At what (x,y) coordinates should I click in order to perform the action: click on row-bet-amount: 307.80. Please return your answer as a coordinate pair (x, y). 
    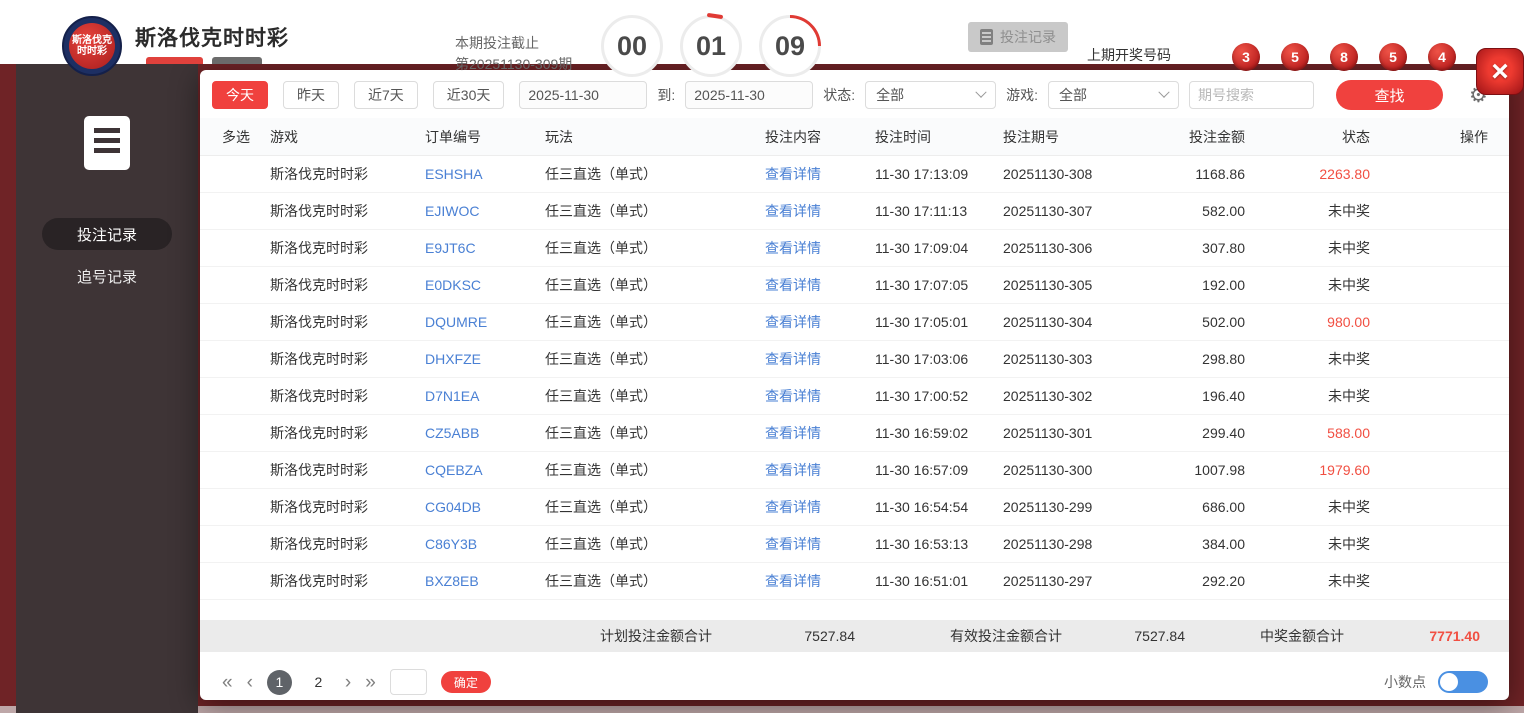
    Looking at the image, I should click on (1223, 248).